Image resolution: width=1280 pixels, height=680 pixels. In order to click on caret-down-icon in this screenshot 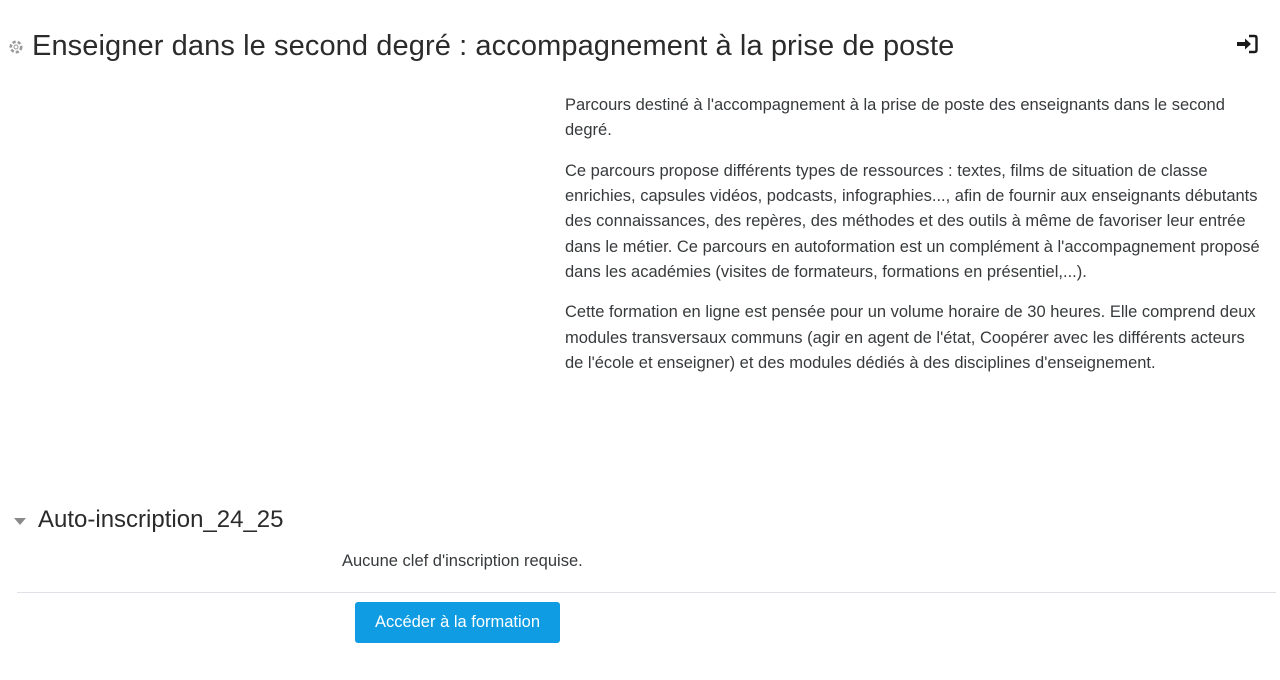, I will do `click(20, 521)`.